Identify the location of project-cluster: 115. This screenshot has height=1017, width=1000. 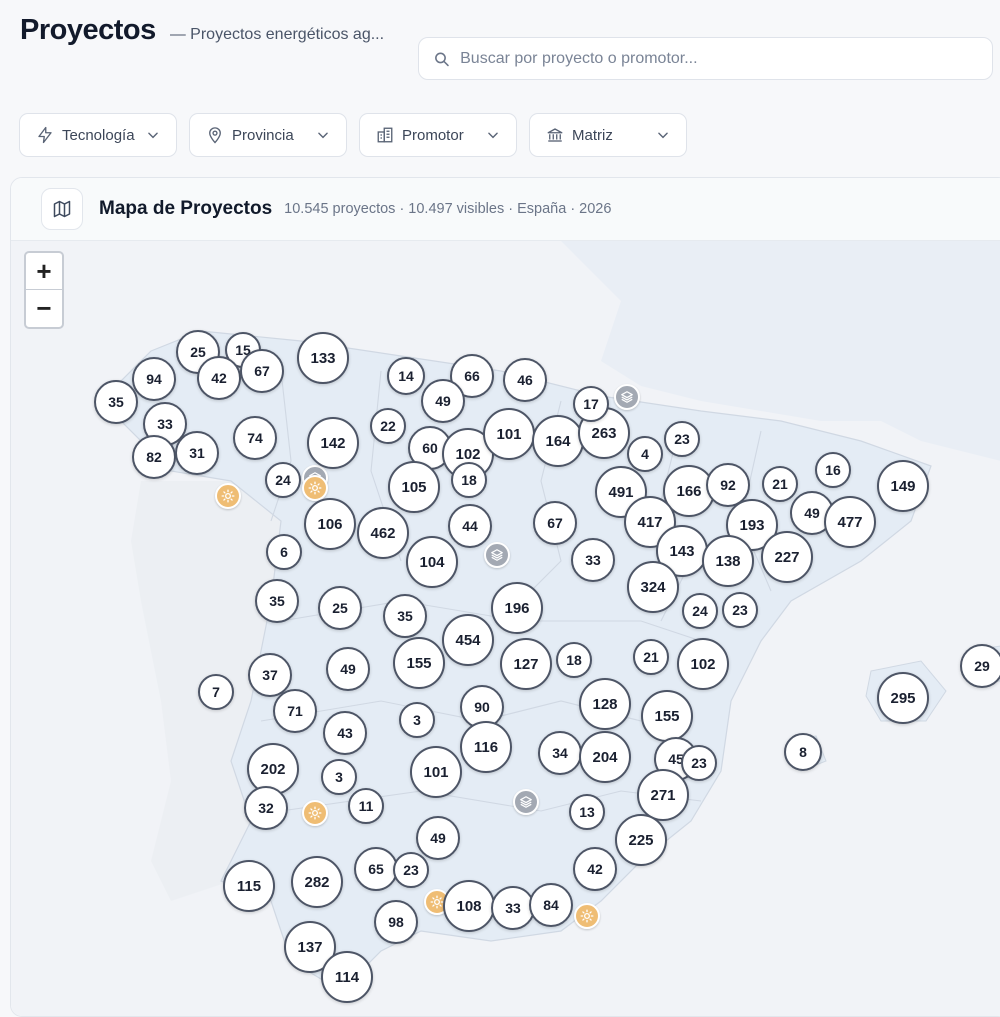
(249, 886).